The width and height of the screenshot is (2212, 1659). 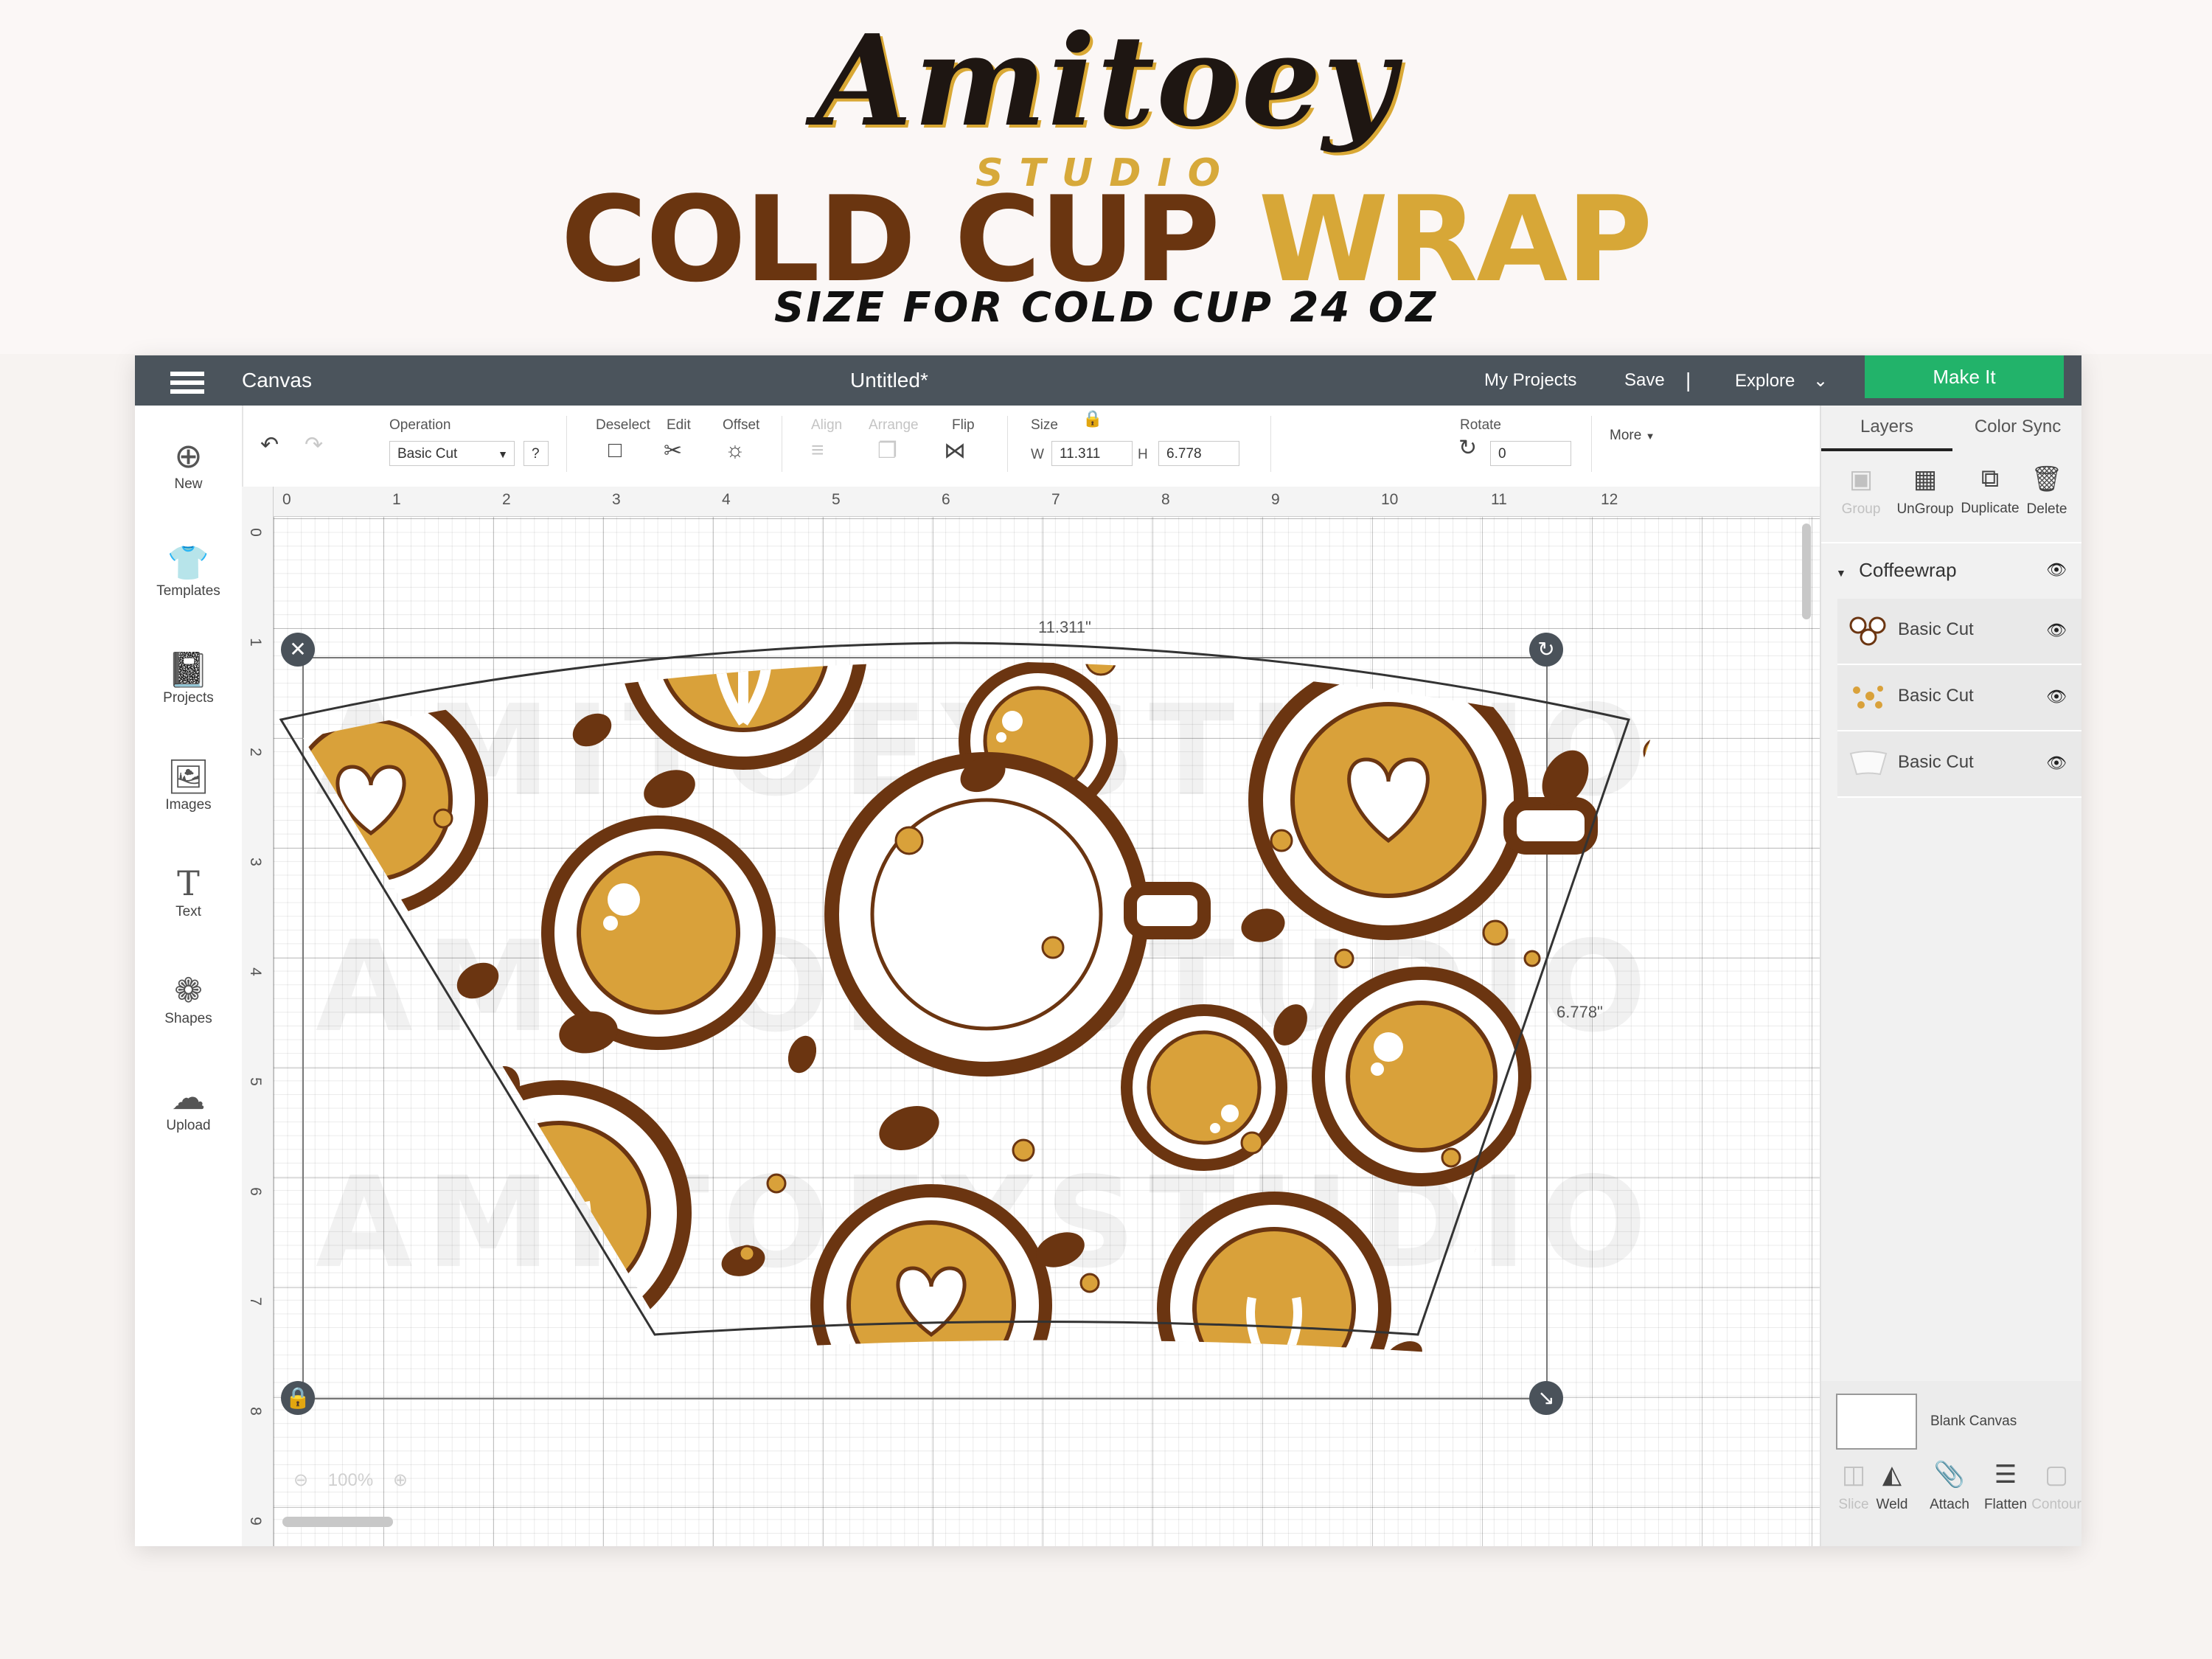 I want to click on sidebar-item-shapes: ❁ Shapes, so click(x=188, y=998).